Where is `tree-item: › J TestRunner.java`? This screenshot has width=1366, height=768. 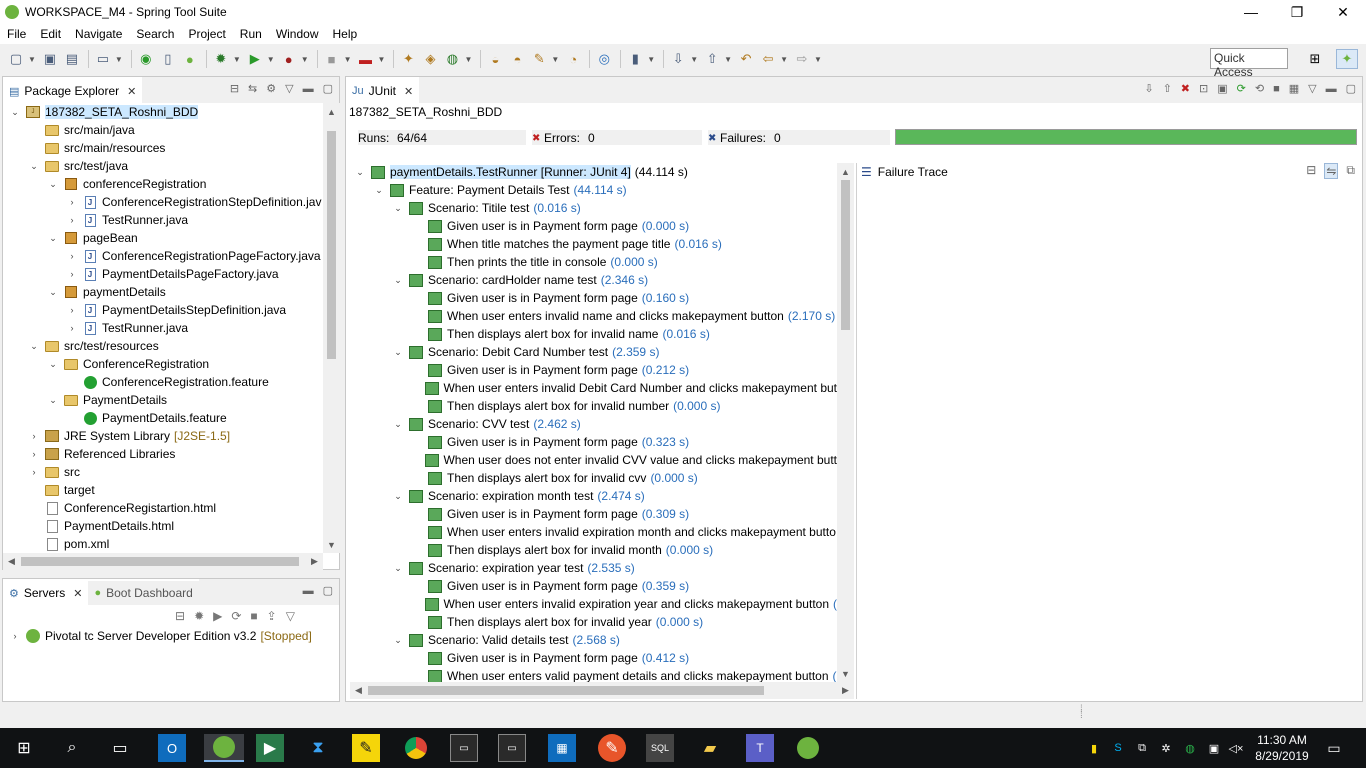
tree-item: › J TestRunner.java is located at coordinates (165, 328).